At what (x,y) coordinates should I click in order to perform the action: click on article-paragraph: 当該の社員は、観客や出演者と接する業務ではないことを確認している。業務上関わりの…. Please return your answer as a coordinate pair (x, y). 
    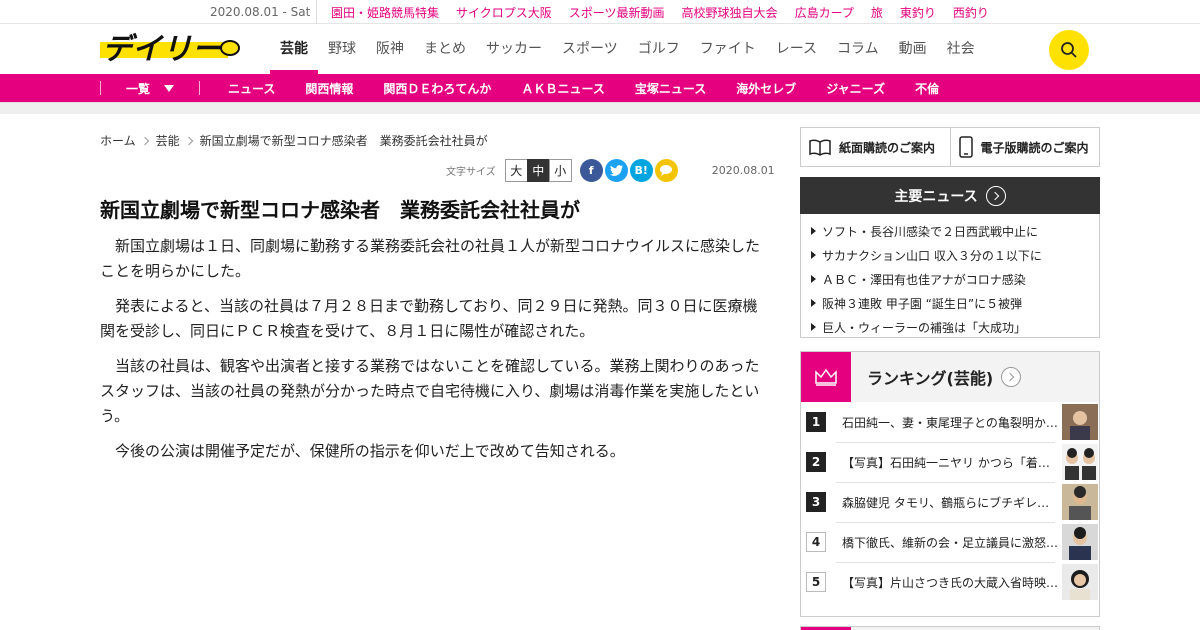
    Looking at the image, I should click on (430, 391).